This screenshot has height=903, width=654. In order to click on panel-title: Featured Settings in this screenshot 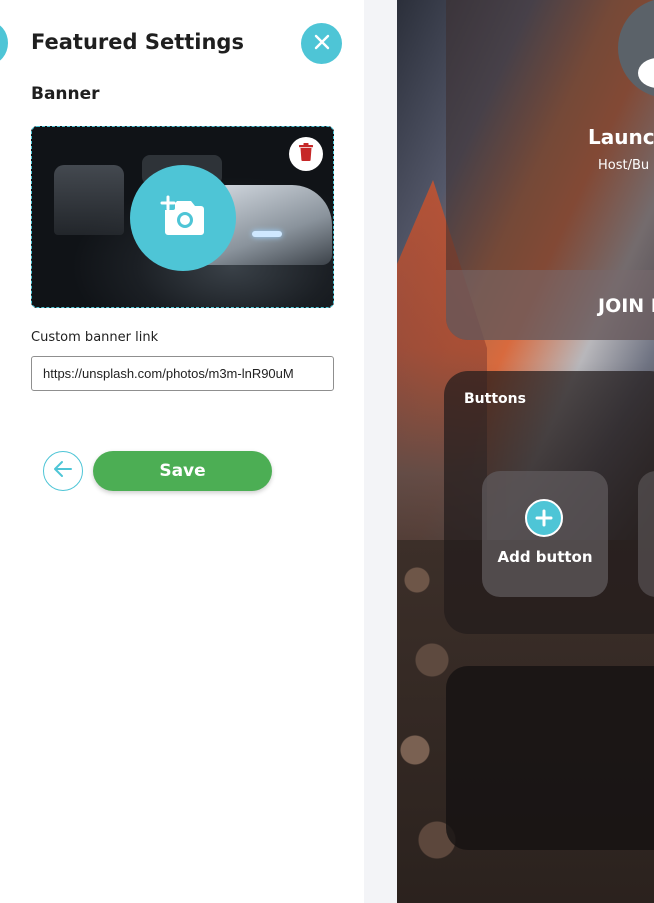, I will do `click(137, 42)`.